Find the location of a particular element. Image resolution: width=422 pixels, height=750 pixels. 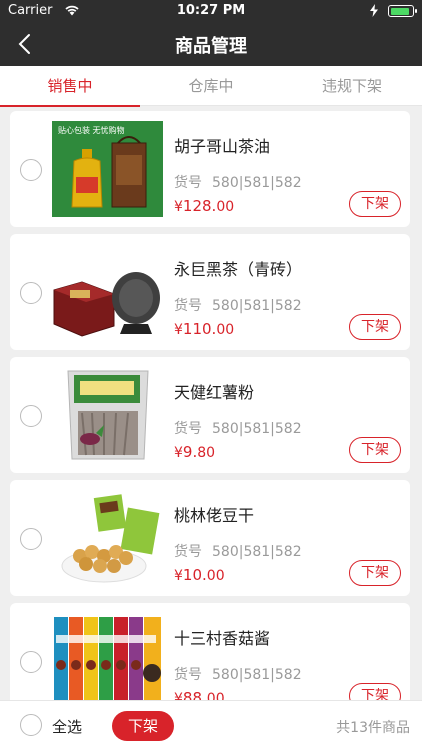

product-card: 永巨黑茶（青砖） 货号 580|581|582 ¥110.00 下架 is located at coordinates (210, 292).